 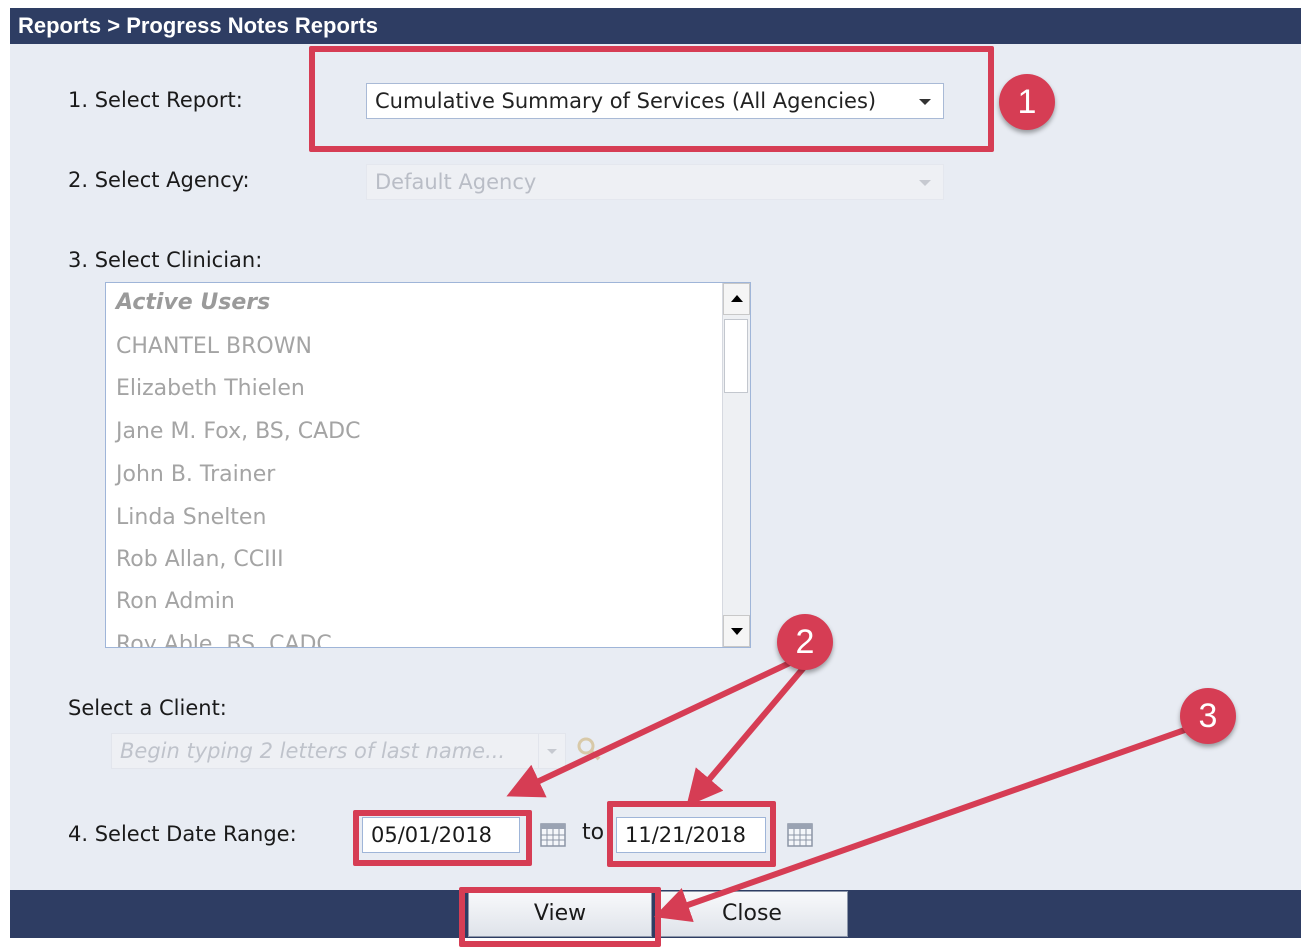 I want to click on annotation-badge-3: 3, so click(x=1208, y=716).